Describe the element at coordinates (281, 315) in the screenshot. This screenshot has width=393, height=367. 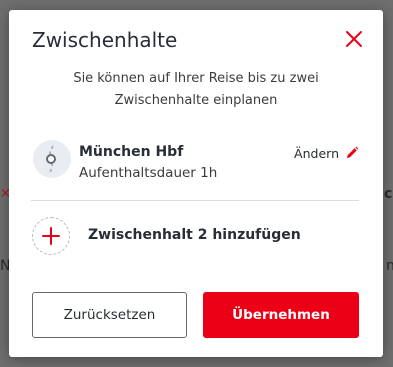
I see `apply-button: Übernehmen` at that location.